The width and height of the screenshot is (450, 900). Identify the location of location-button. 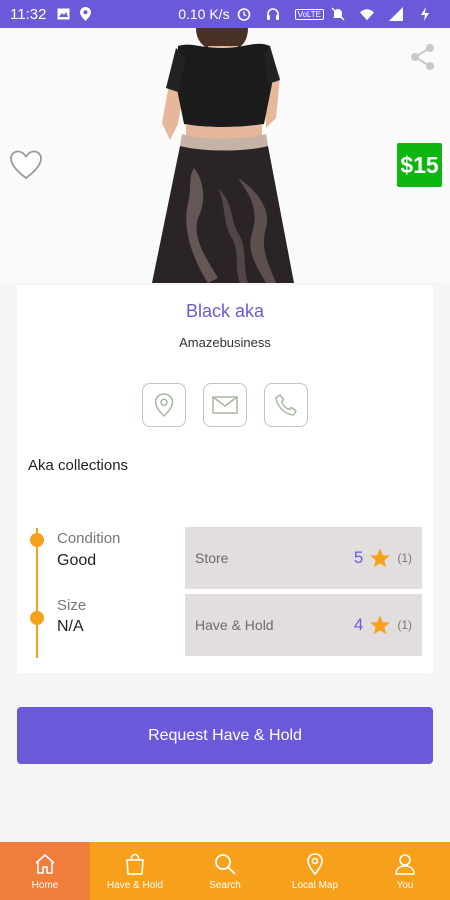
(164, 405).